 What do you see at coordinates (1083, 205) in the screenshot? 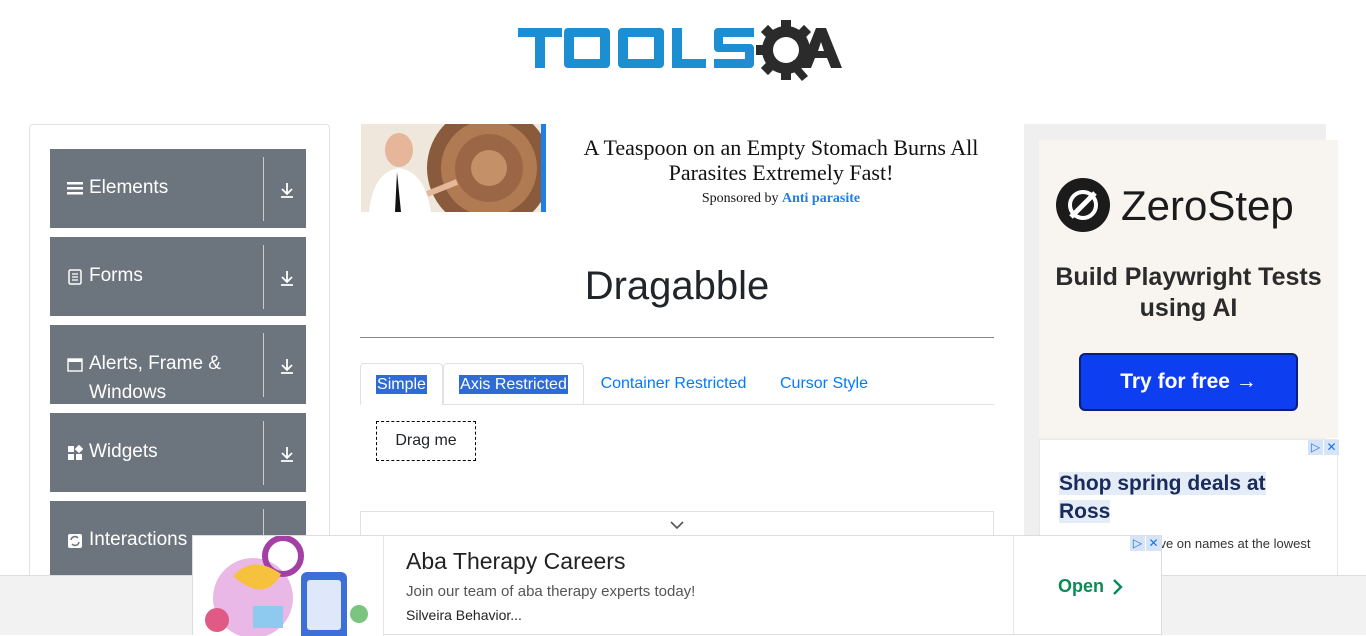
I see `zerostep-logo-icon` at bounding box center [1083, 205].